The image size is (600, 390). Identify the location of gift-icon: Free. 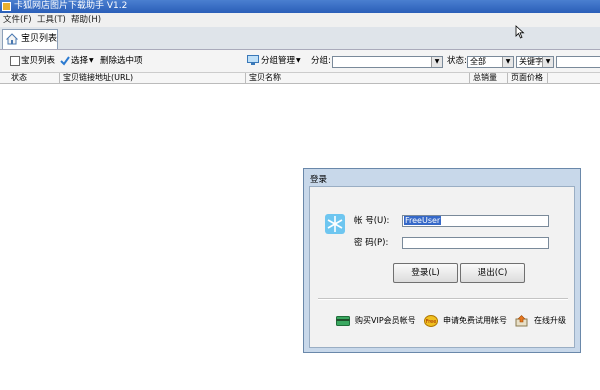
(431, 321).